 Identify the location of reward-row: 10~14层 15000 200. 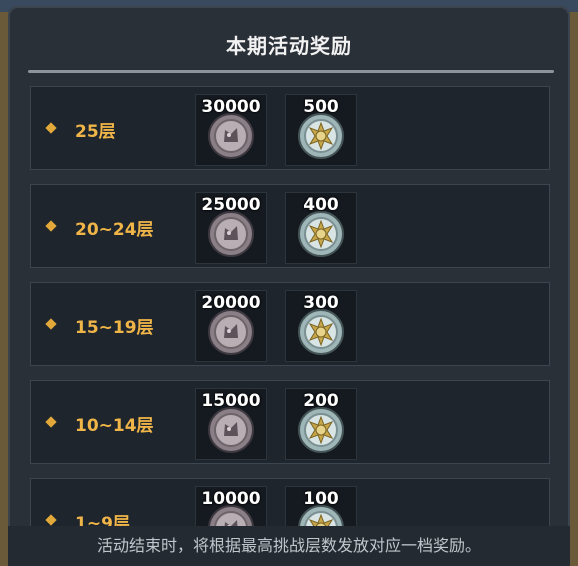
(290, 422).